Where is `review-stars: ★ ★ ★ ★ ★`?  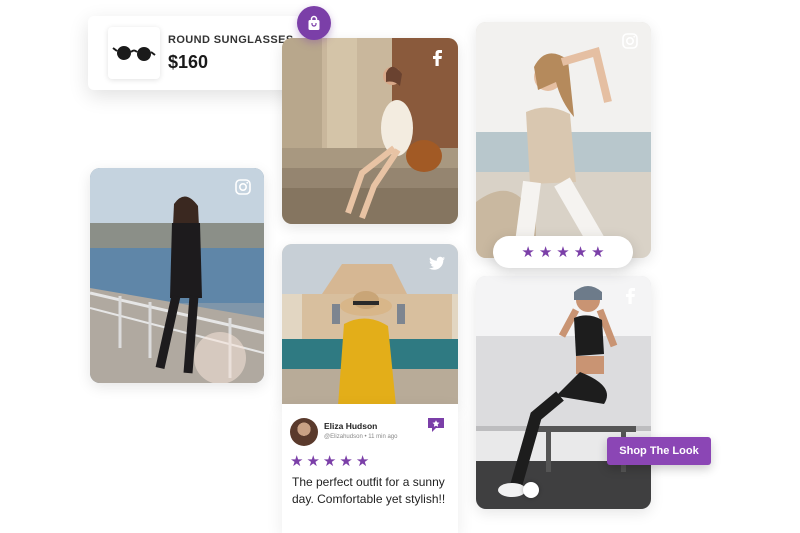 review-stars: ★ ★ ★ ★ ★ is located at coordinates (329, 461).